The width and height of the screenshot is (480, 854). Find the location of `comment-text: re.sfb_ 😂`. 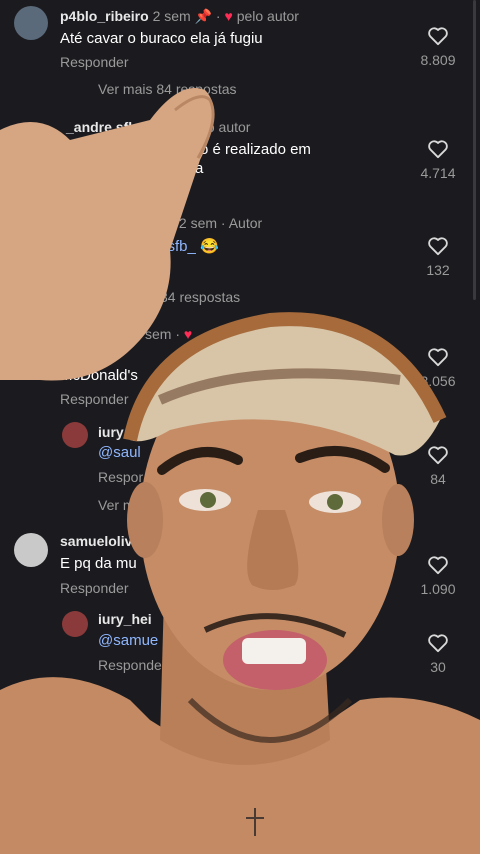

comment-text: re.sfb_ 😂 is located at coordinates (184, 246).